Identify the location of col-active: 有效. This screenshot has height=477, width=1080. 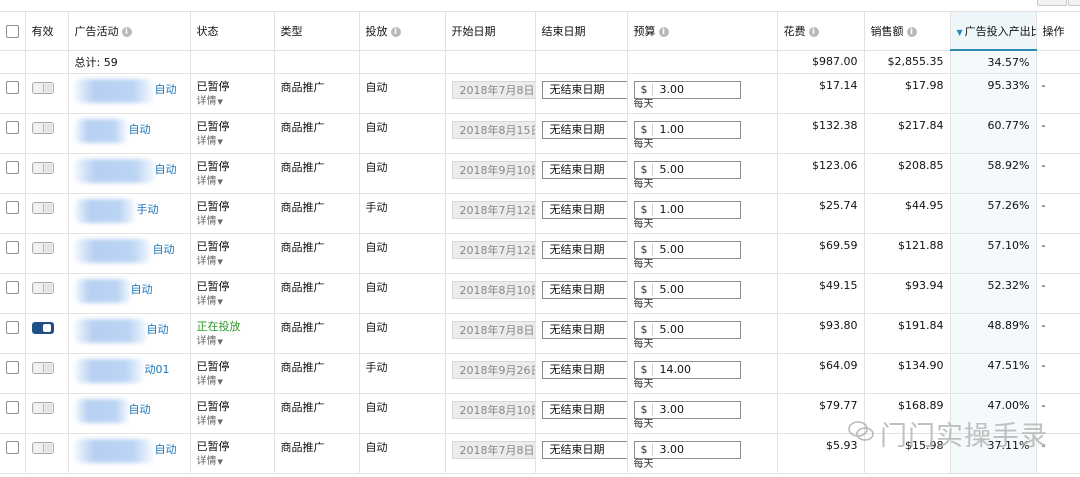
(47, 31).